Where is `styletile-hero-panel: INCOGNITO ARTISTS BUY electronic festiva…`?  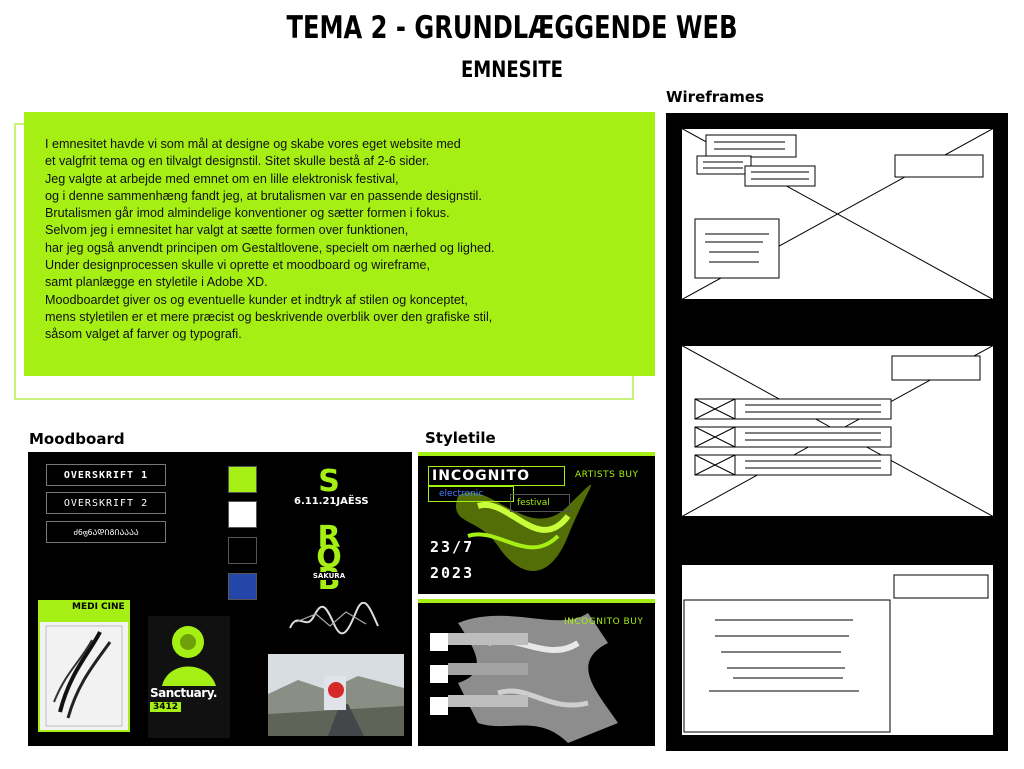
styletile-hero-panel: INCOGNITO ARTISTS BUY electronic festiva… is located at coordinates (536, 523).